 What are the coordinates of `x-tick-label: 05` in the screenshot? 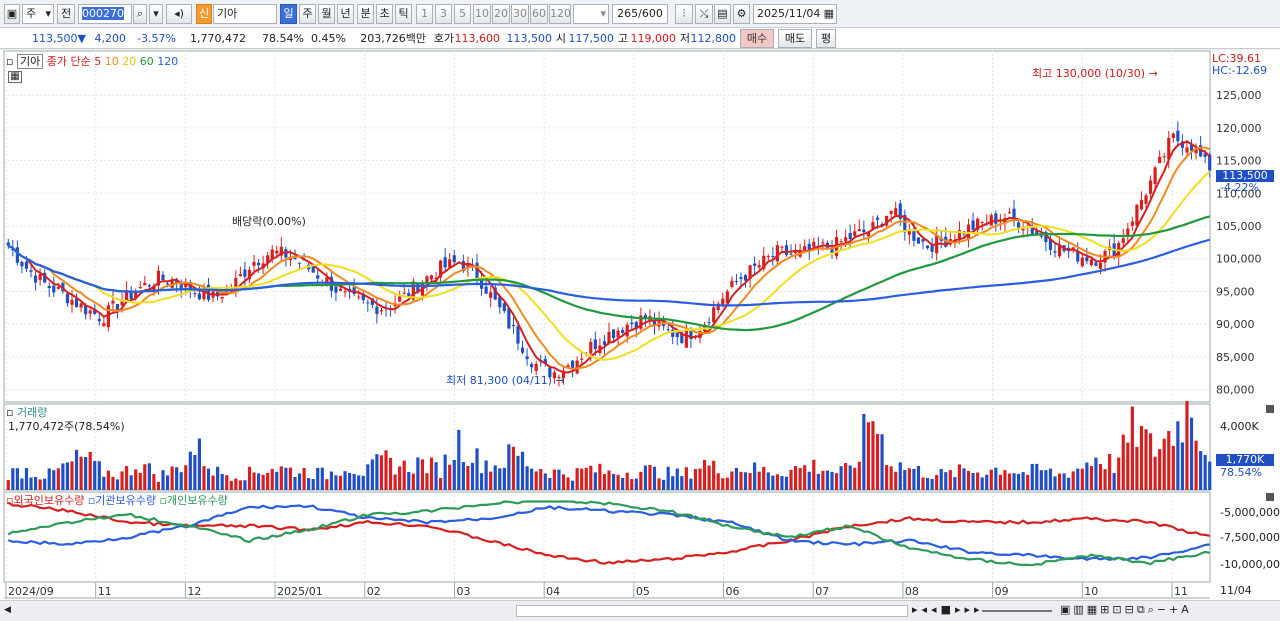 It's located at (643, 591).